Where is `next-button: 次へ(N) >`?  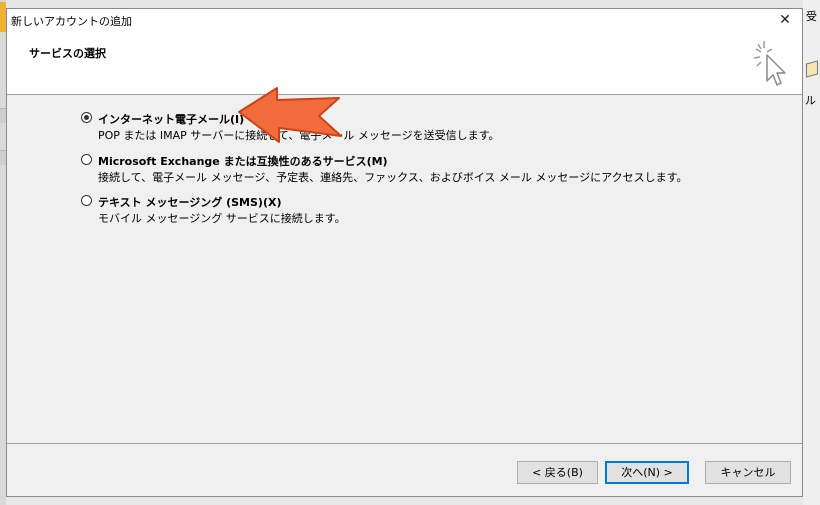
next-button: 次へ(N) > is located at coordinates (647, 472).